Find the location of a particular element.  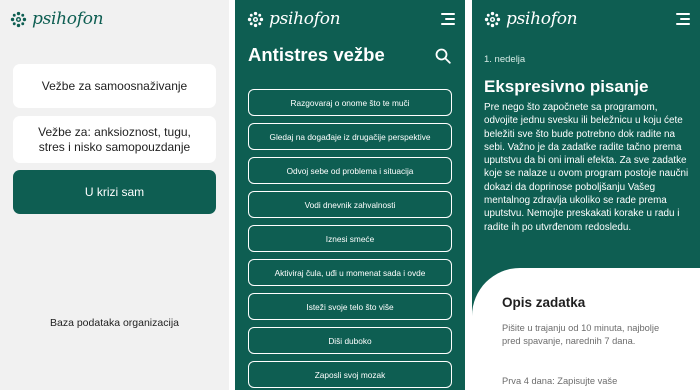

task-description-heading: Opis zadatka is located at coordinates (544, 302).